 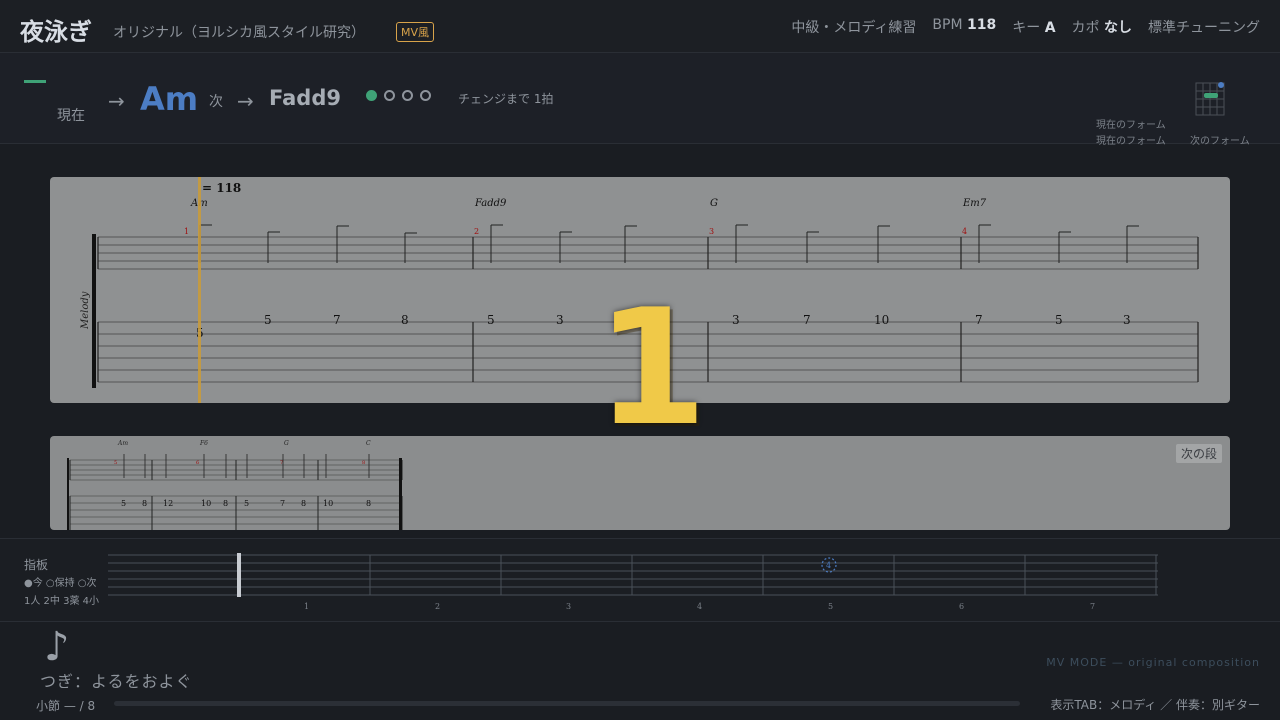 I want to click on fretboard-panel: 指板 ●今 ○保持 ○次 1人 2中 3薬 4小 1 2 3 4 5 6 7 4, so click(x=640, y=580).